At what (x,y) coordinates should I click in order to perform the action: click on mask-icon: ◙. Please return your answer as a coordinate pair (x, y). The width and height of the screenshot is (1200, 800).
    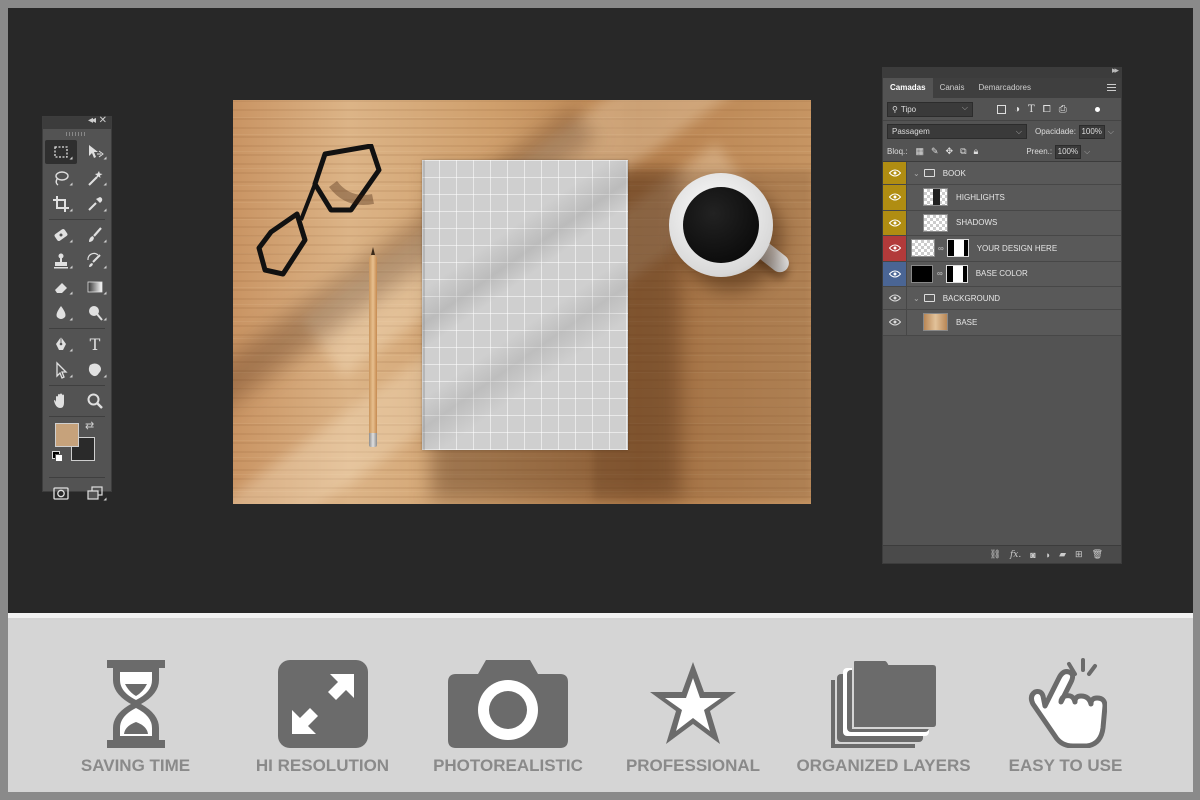
    Looking at the image, I should click on (1032, 555).